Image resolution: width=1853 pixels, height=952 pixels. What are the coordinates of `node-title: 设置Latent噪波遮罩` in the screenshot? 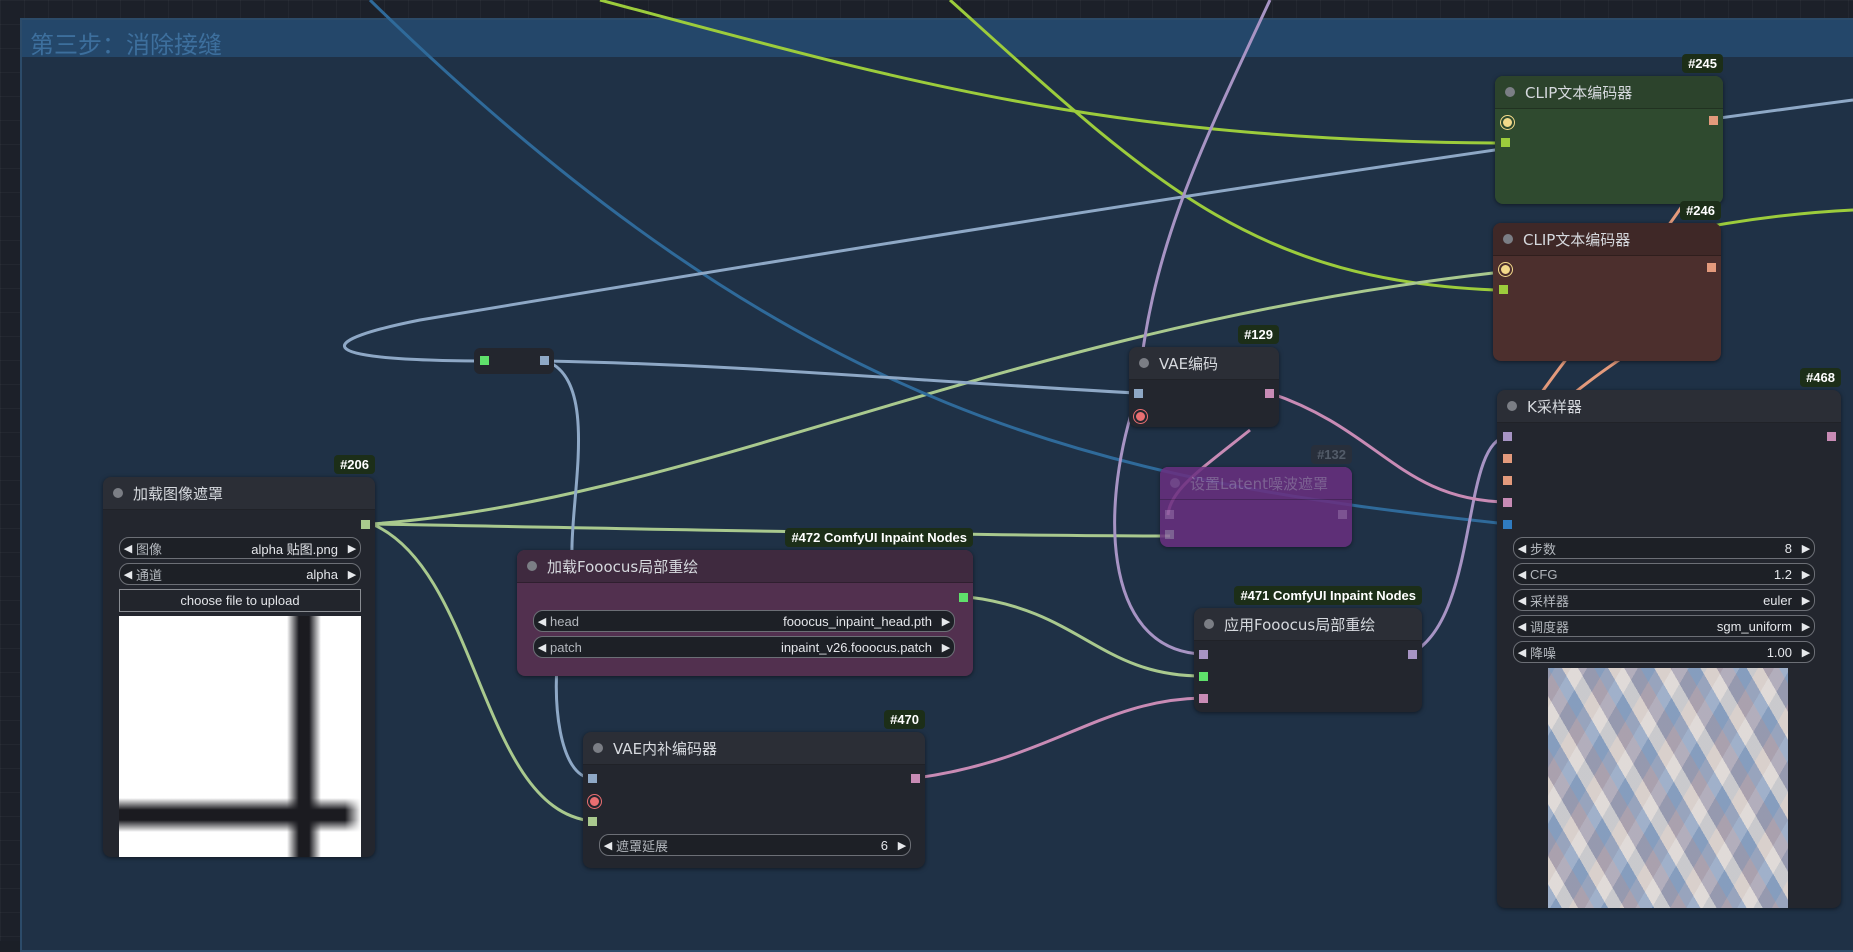 It's located at (1256, 483).